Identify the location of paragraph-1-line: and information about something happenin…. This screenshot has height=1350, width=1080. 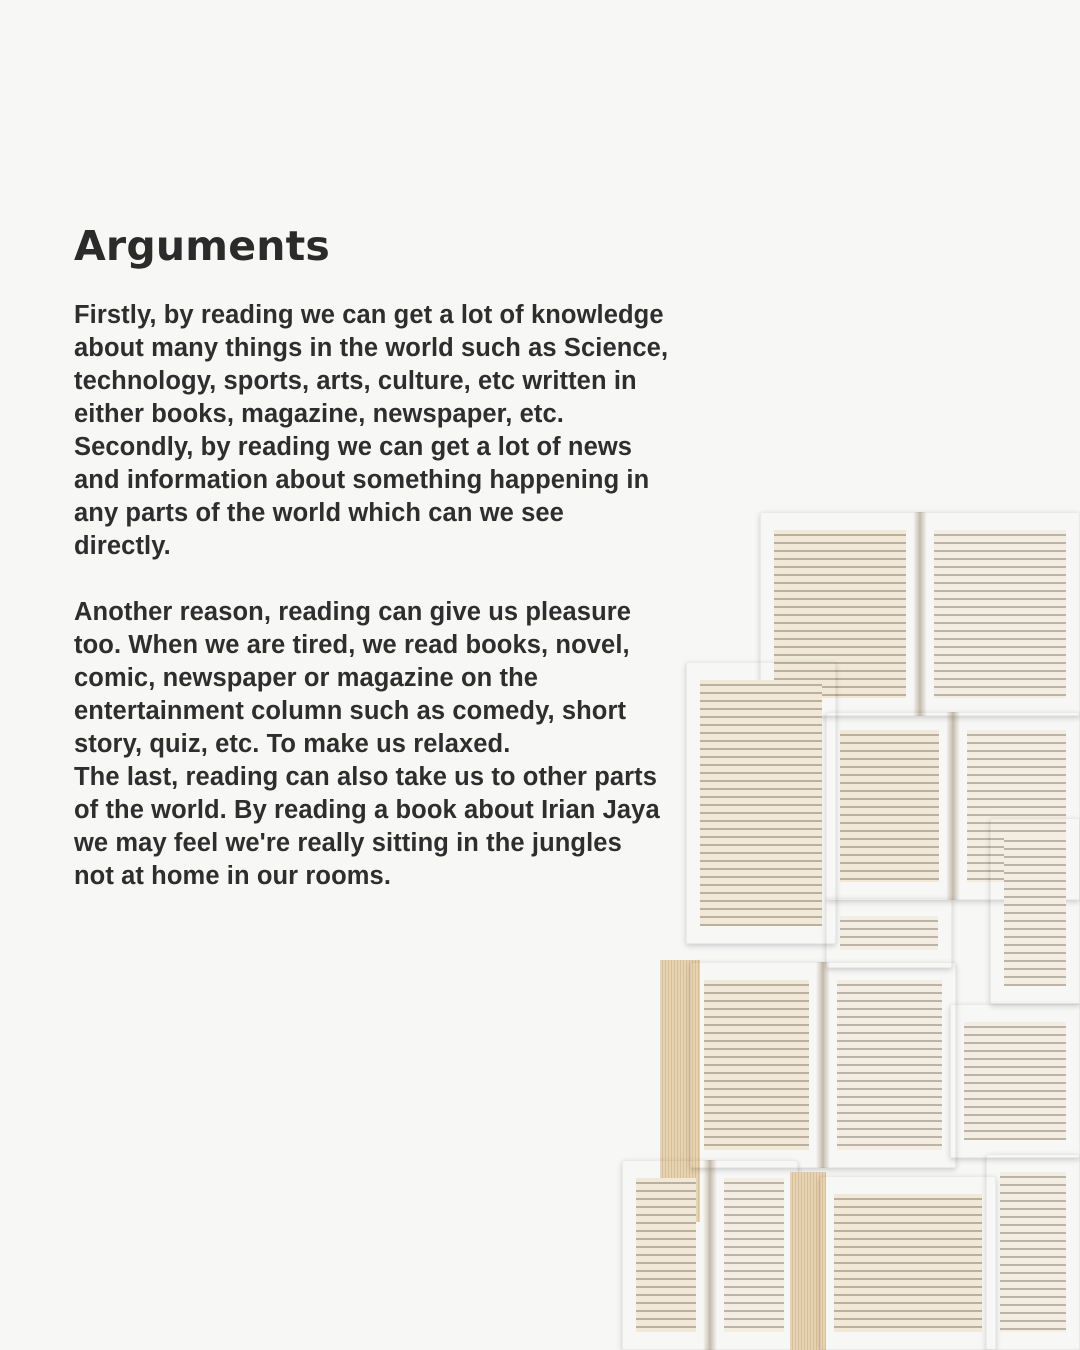
(362, 480).